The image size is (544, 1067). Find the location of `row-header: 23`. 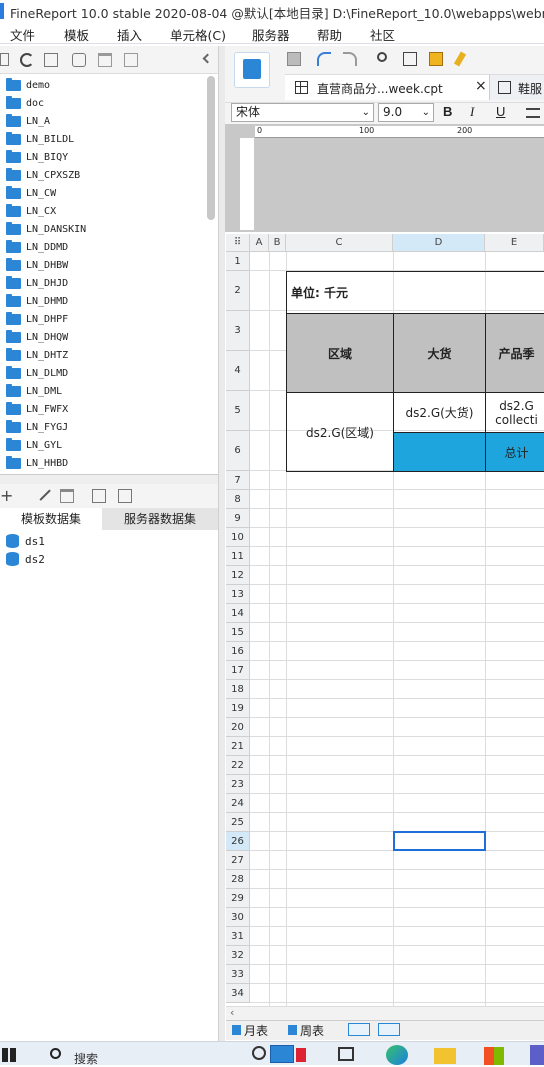

row-header: 23 is located at coordinates (238, 784).